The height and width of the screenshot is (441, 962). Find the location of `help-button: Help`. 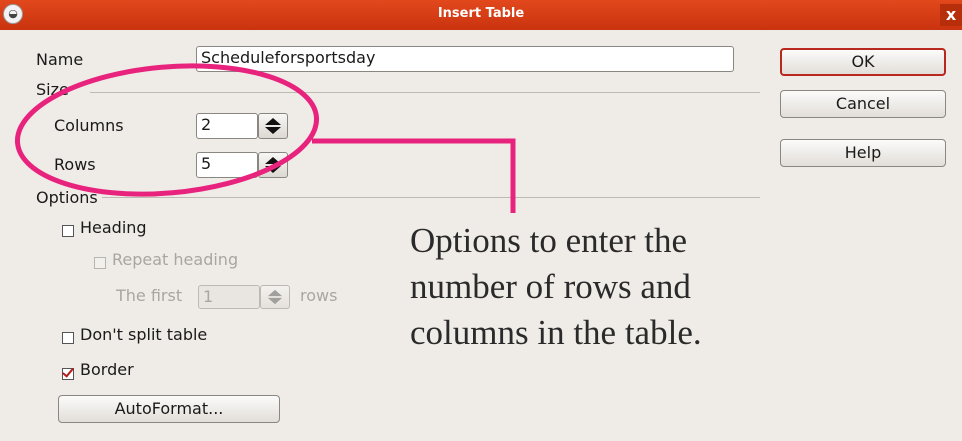

help-button: Help is located at coordinates (863, 153).